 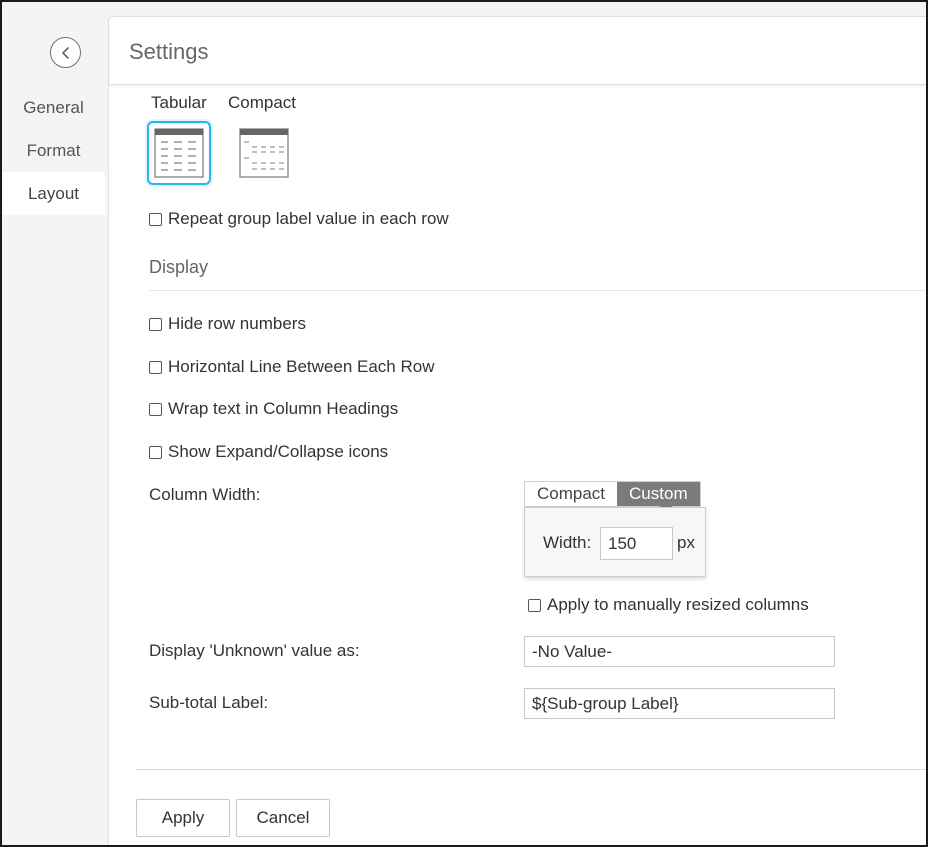 I want to click on subtotal-label-input, so click(x=679, y=703).